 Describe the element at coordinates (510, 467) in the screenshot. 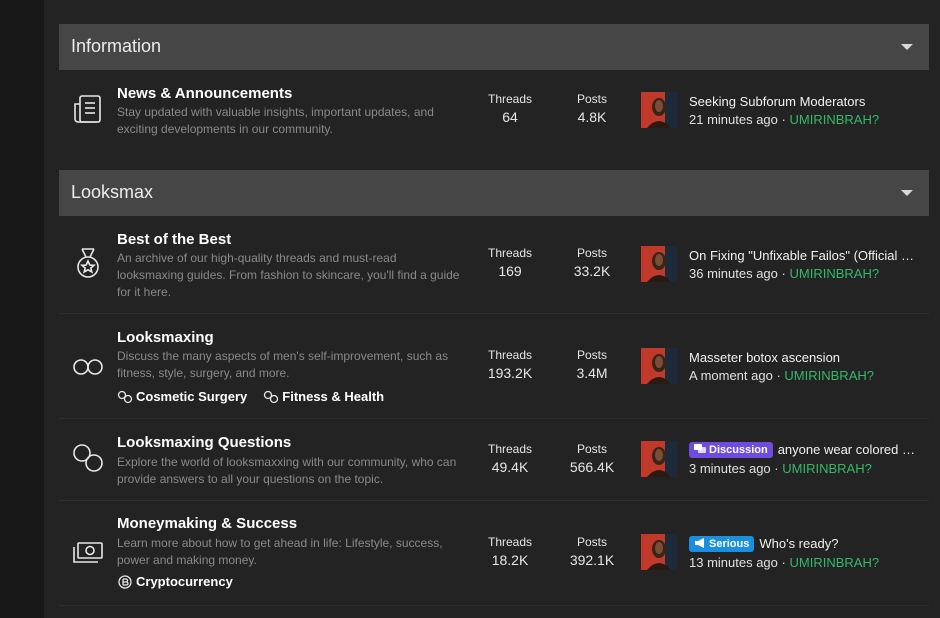

I see `threads-count: 49.4K` at that location.